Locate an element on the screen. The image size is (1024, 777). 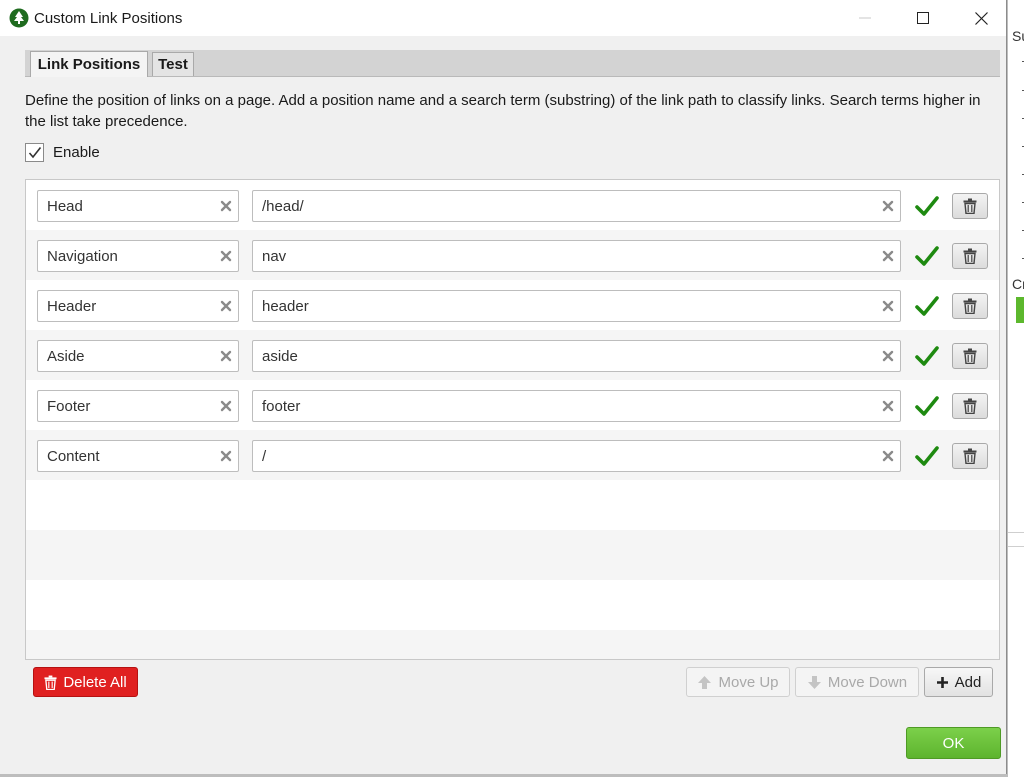
position-name-field: Navigation is located at coordinates (138, 256).